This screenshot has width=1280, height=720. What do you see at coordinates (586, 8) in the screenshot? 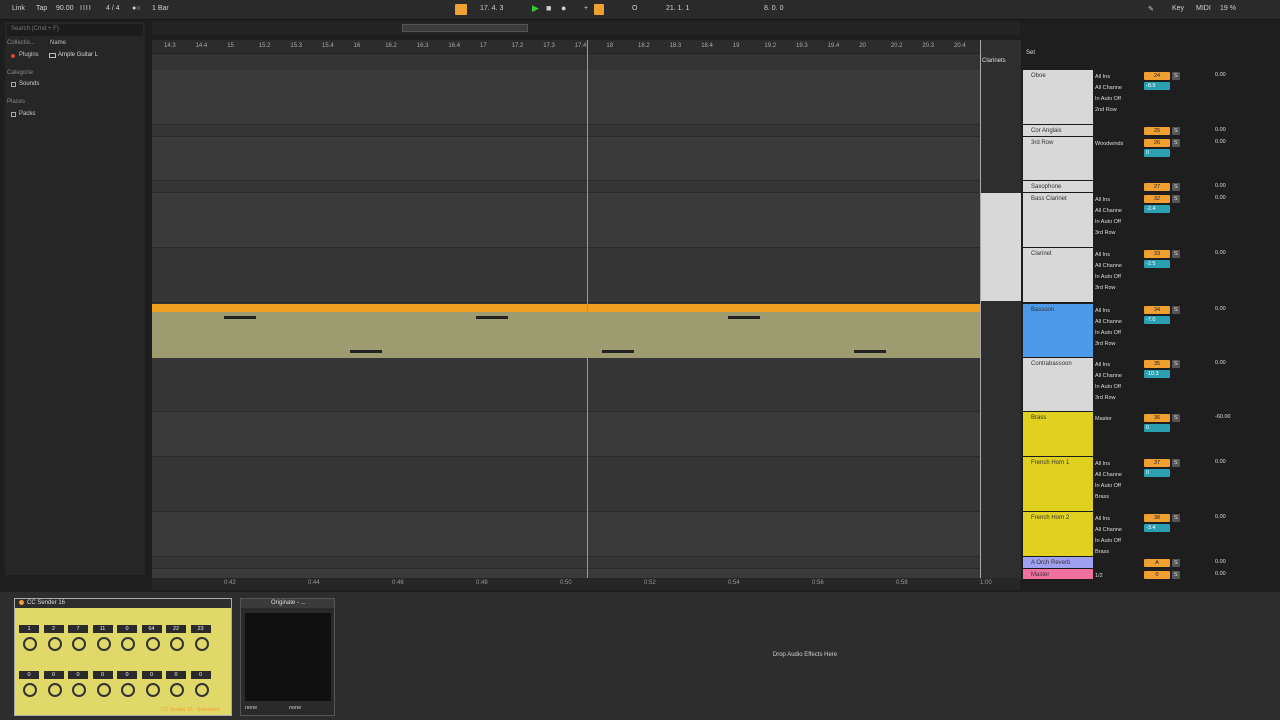
I see `add-icon: +` at bounding box center [586, 8].